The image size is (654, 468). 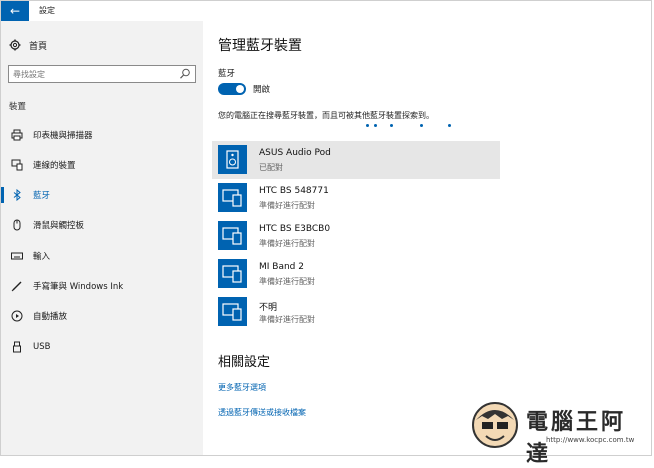 What do you see at coordinates (78, 287) in the screenshot?
I see `sidebar-item-label: 手寫筆與 Windows Ink` at bounding box center [78, 287].